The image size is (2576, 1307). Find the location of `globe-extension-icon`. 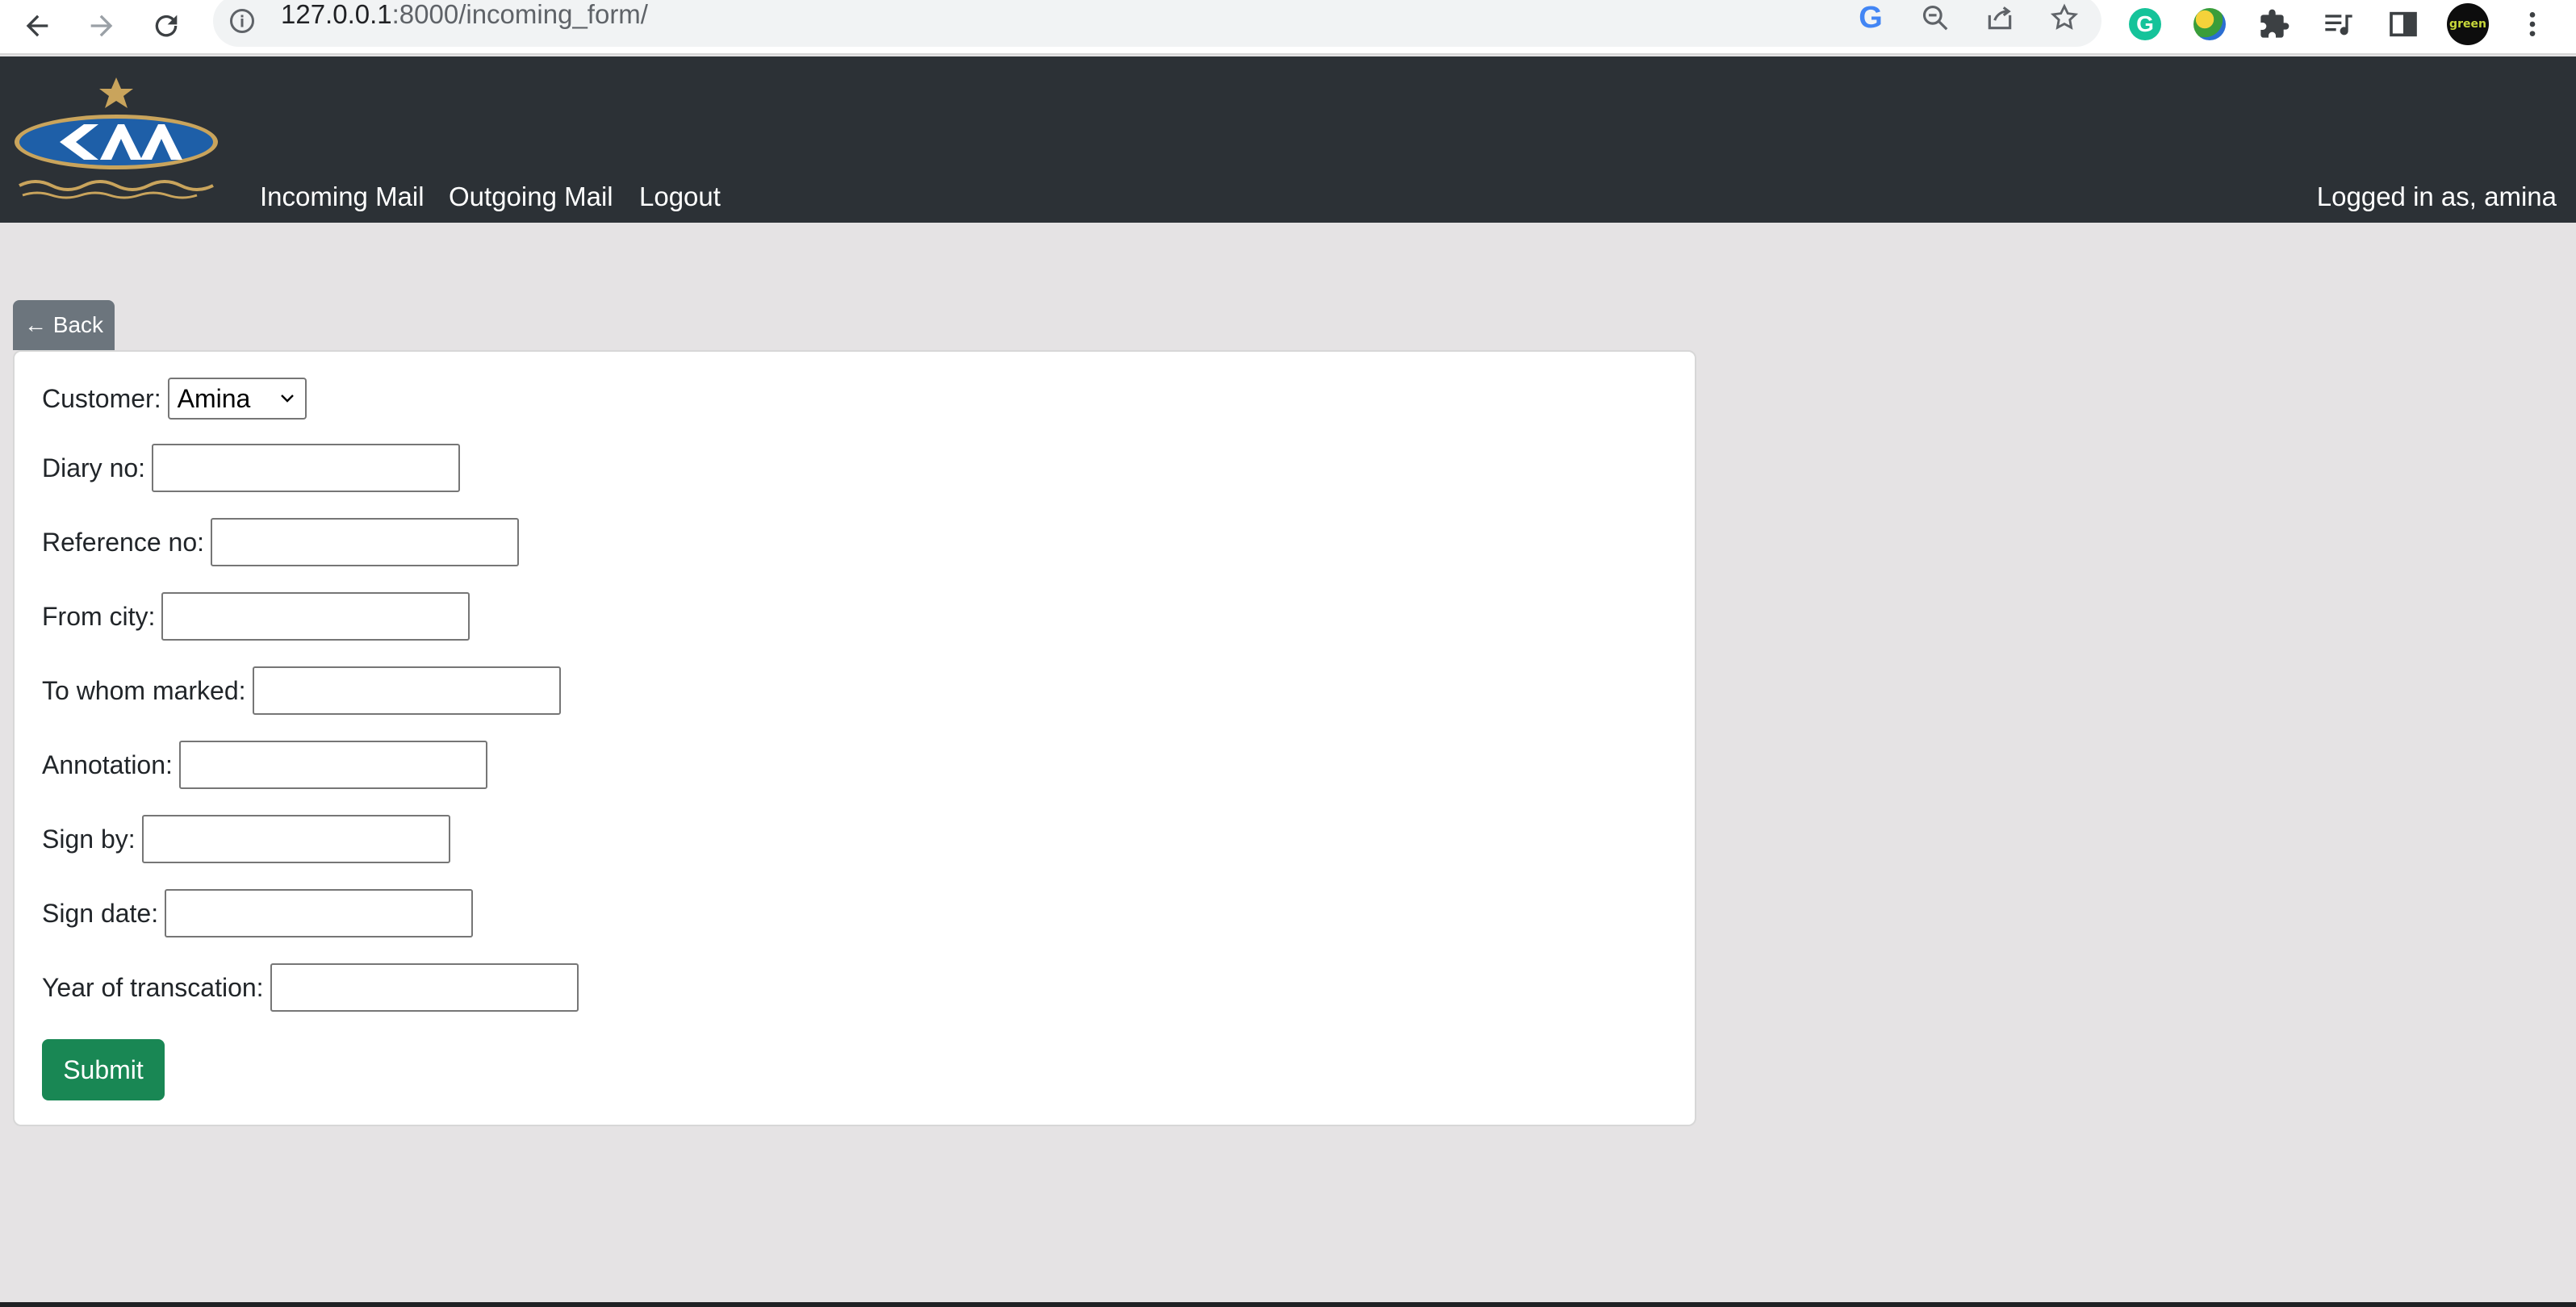

globe-extension-icon is located at coordinates (2209, 24).